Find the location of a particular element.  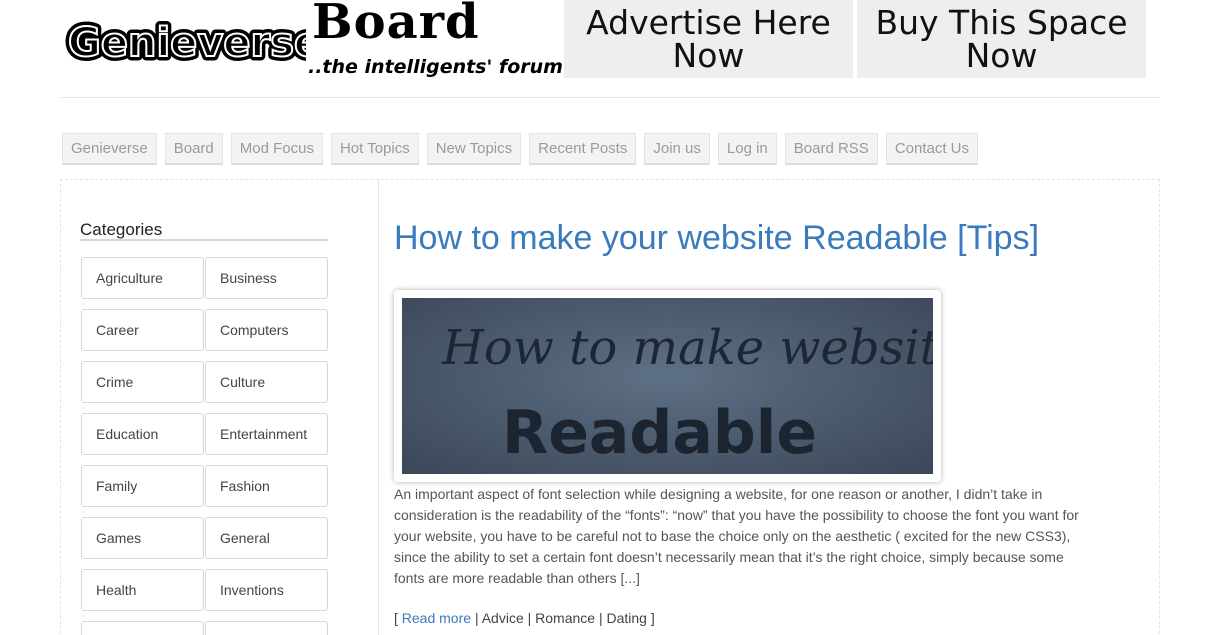

tag-romance-link: Romance is located at coordinates (565, 618).